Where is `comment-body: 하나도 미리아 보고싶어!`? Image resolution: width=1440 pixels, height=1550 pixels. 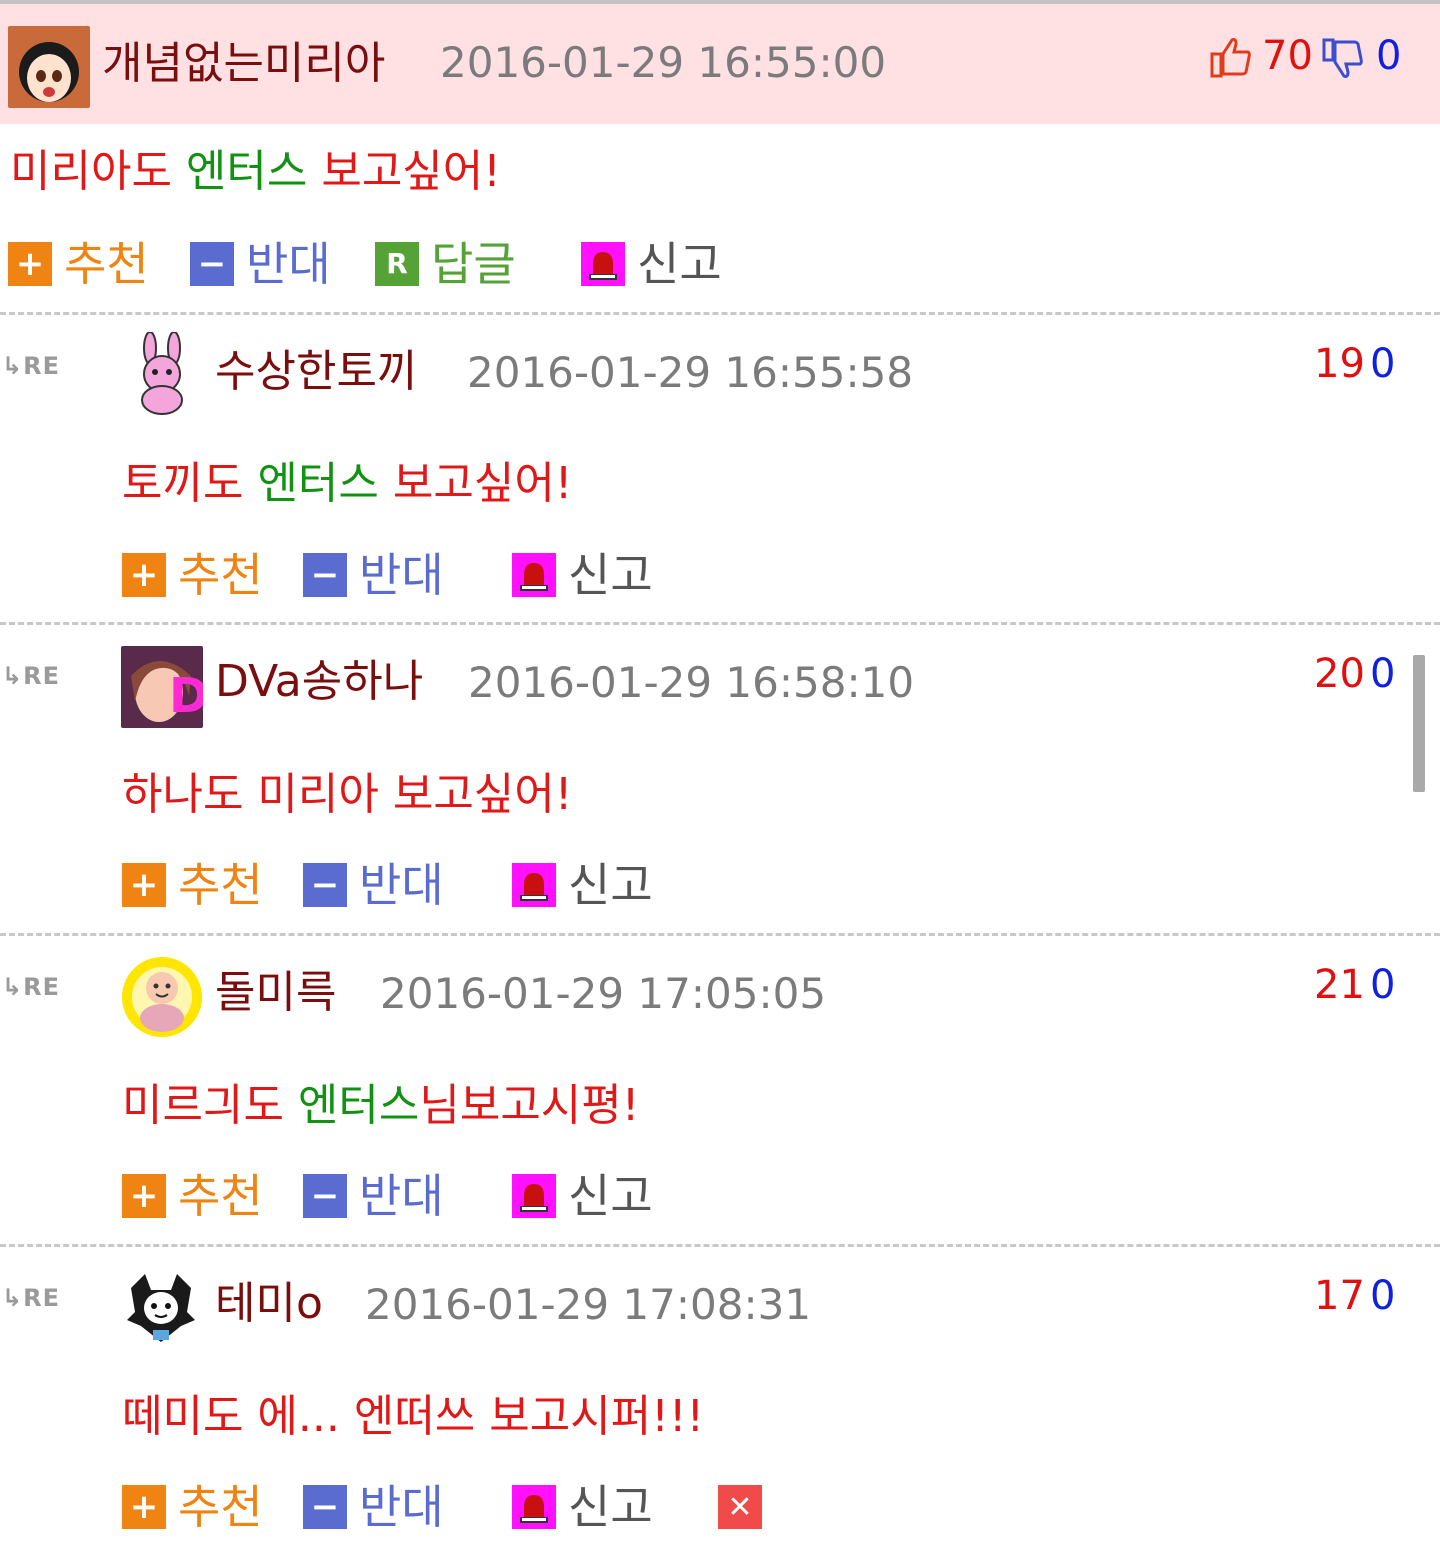 comment-body: 하나도 미리아 보고싶어! is located at coordinates (347, 795).